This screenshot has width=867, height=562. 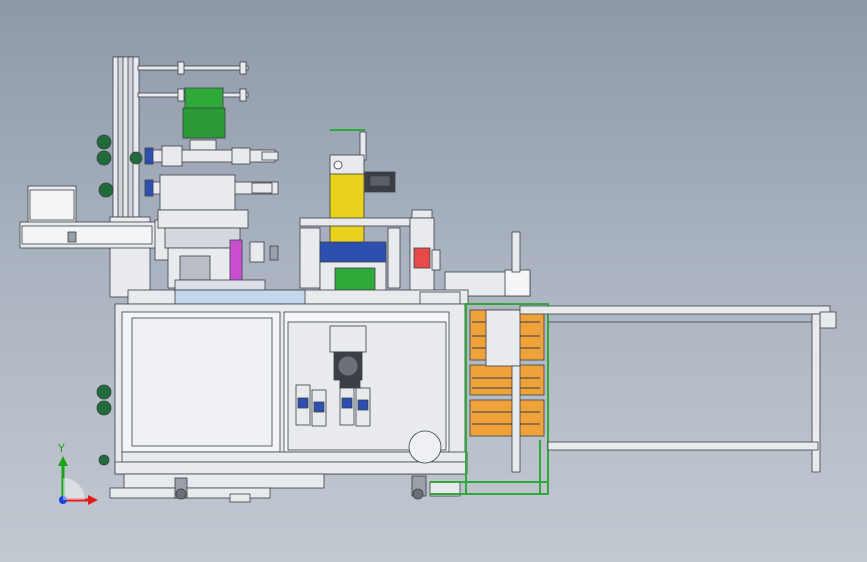 I want to click on feet, so click(x=285, y=488).